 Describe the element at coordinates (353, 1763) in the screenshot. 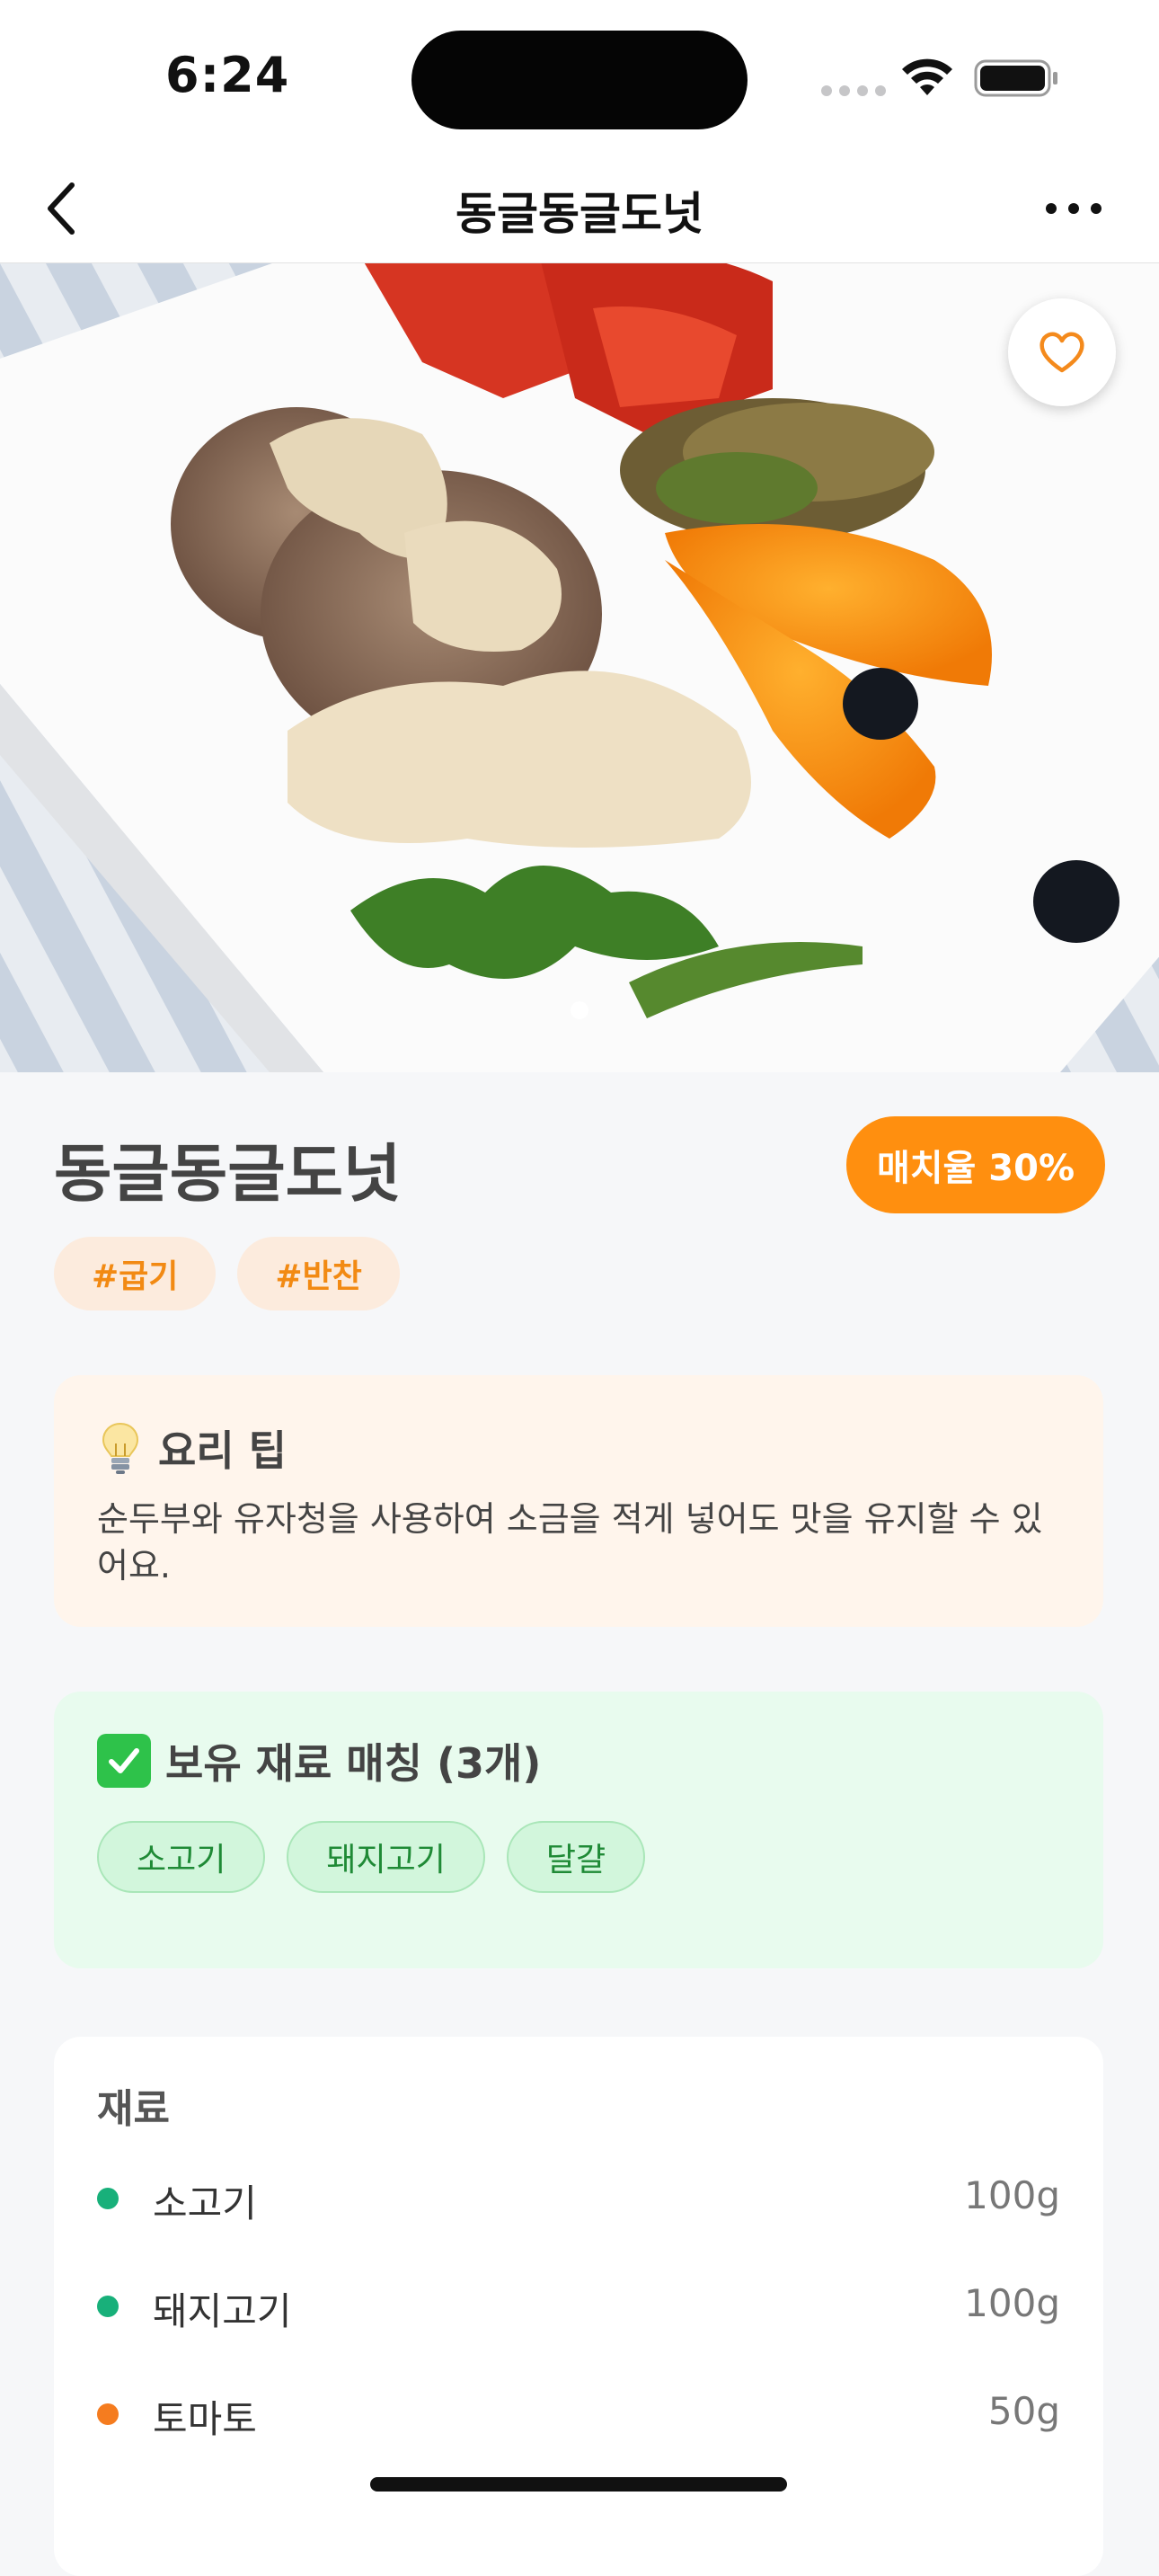

I see `match-title: 보유 재료 매칭 (3개)` at that location.